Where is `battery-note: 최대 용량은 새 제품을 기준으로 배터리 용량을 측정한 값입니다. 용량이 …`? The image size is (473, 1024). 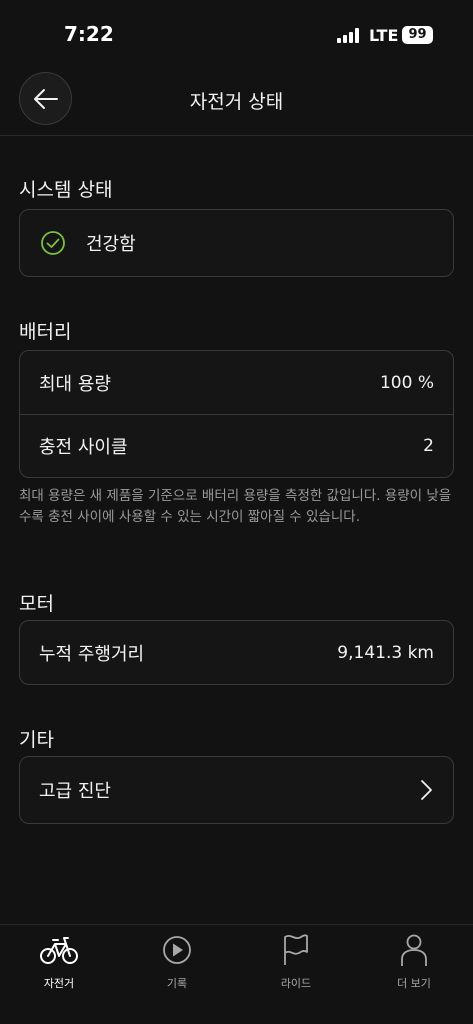 battery-note: 최대 용량은 새 제품을 기준으로 배터리 용량을 측정한 값입니다. 용량이 … is located at coordinates (235, 506).